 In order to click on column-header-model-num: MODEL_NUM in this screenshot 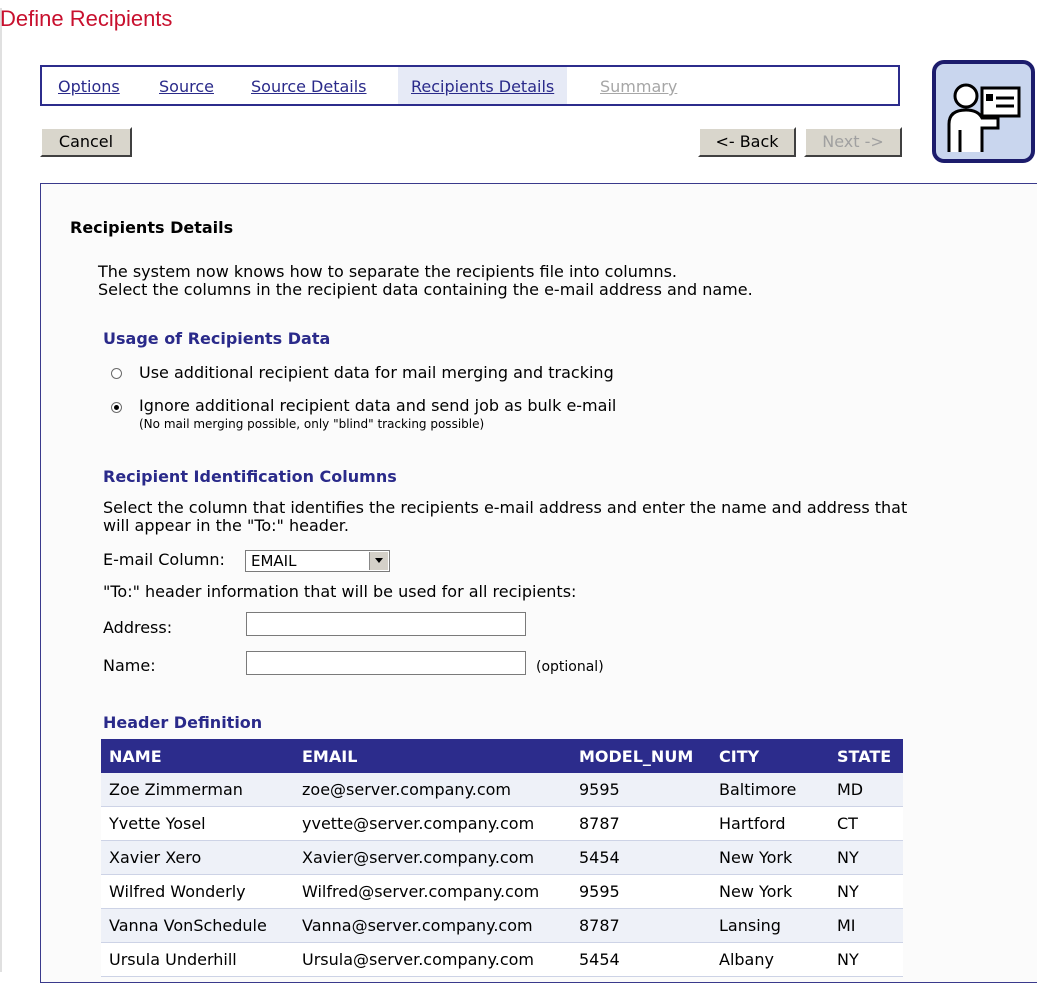, I will do `click(641, 756)`.